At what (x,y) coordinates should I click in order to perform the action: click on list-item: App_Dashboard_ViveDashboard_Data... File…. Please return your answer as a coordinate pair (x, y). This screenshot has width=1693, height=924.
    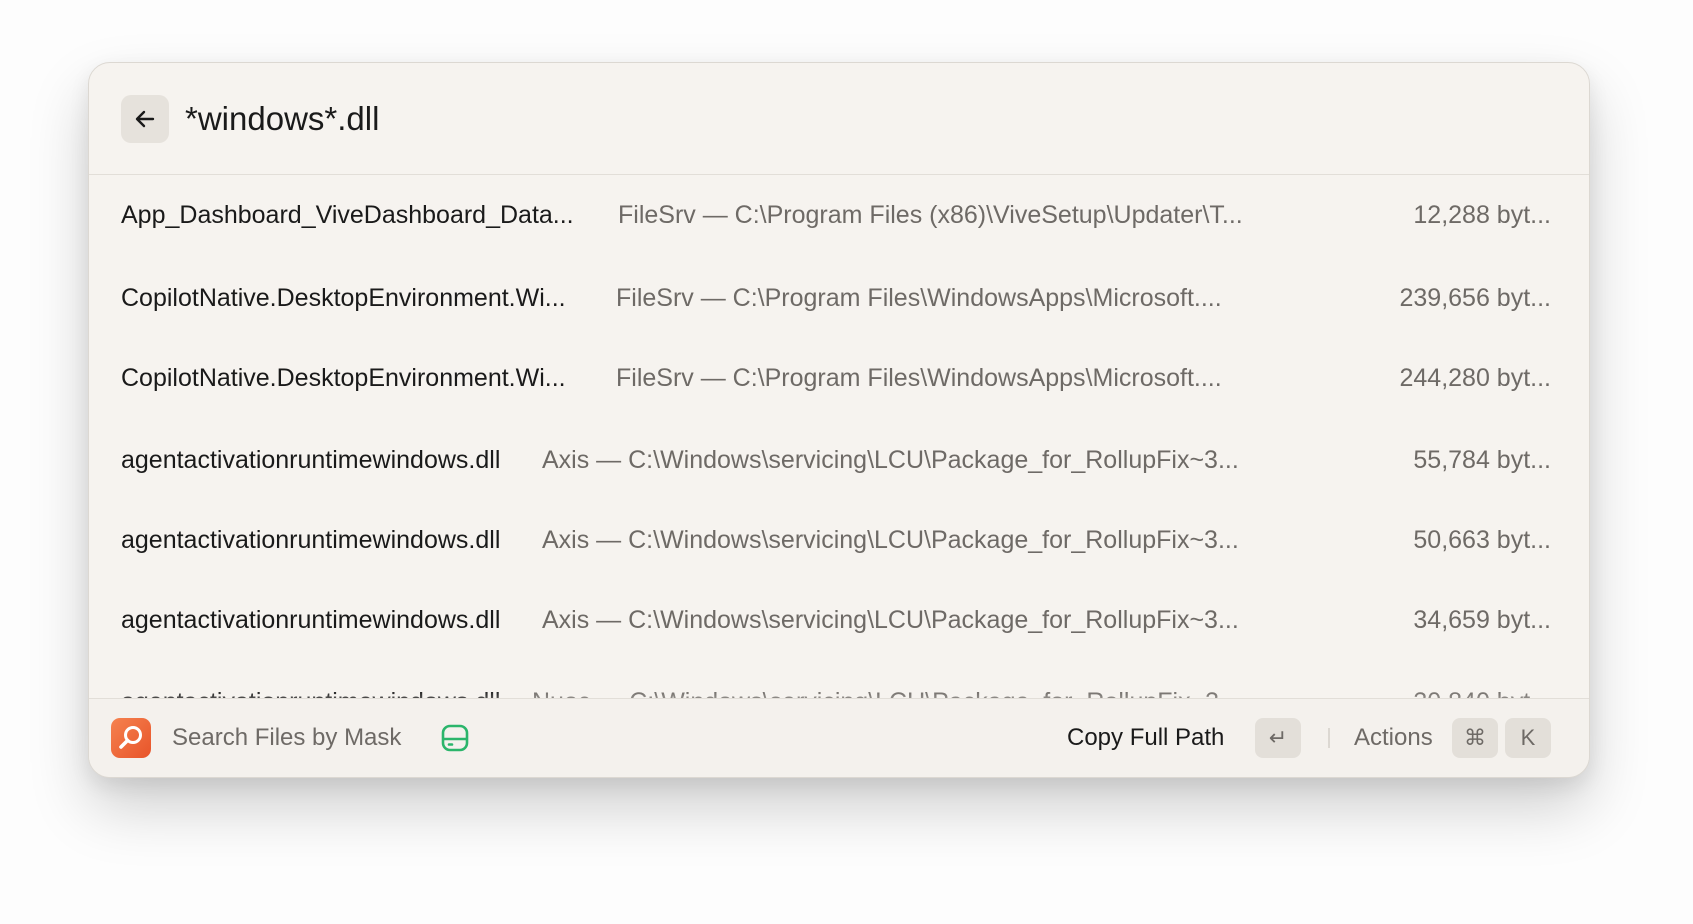
    Looking at the image, I should click on (839, 215).